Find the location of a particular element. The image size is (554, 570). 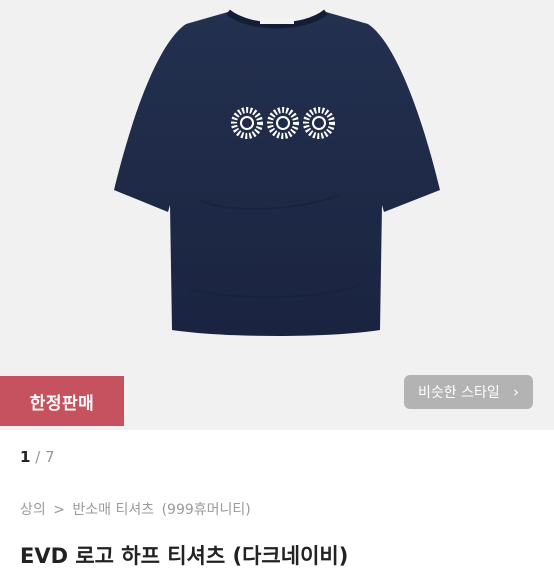

pager-total: 7 is located at coordinates (50, 457).